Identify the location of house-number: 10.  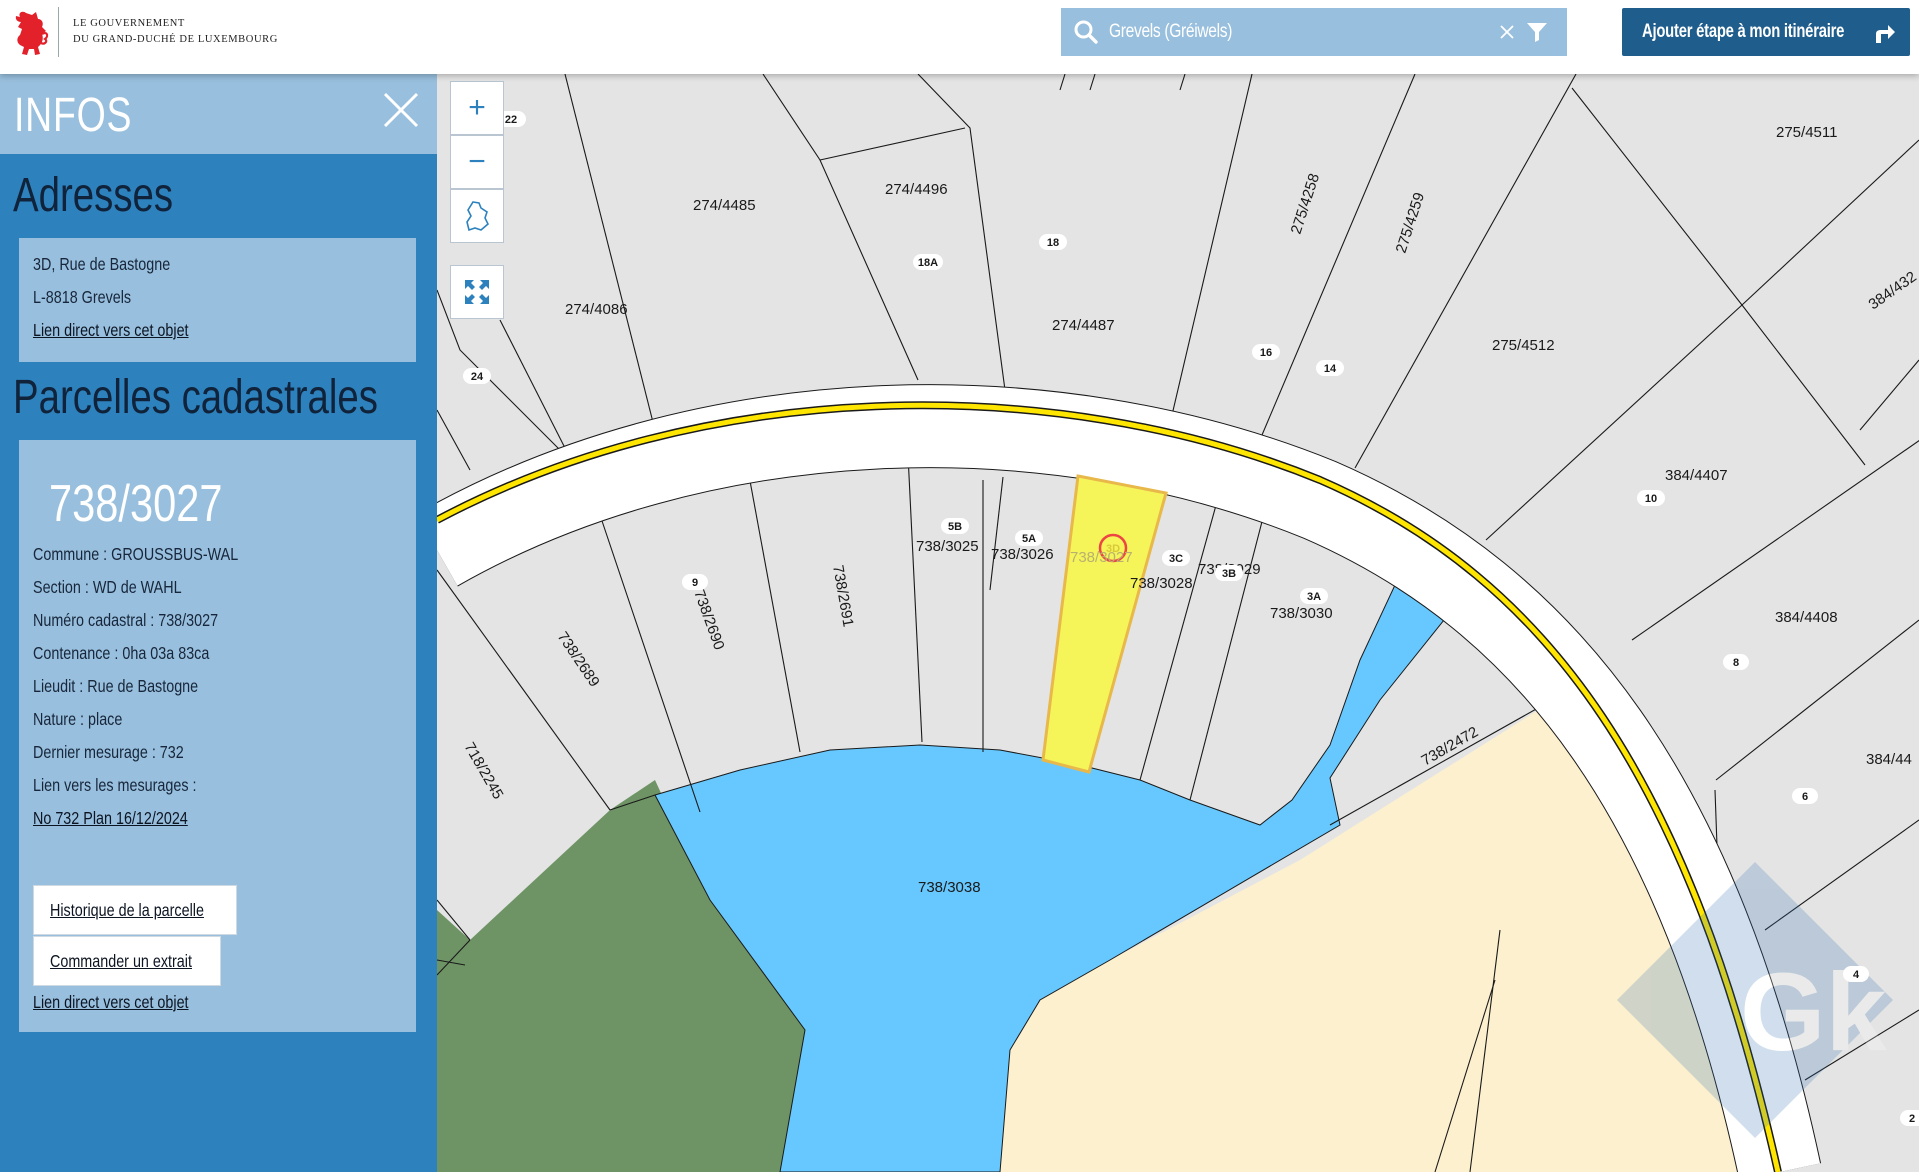
(1651, 499).